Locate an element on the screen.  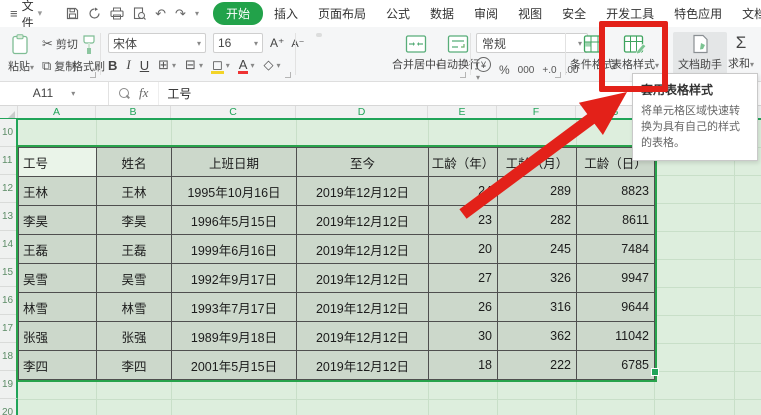
row-header-14: 14 is located at coordinates (9, 245).